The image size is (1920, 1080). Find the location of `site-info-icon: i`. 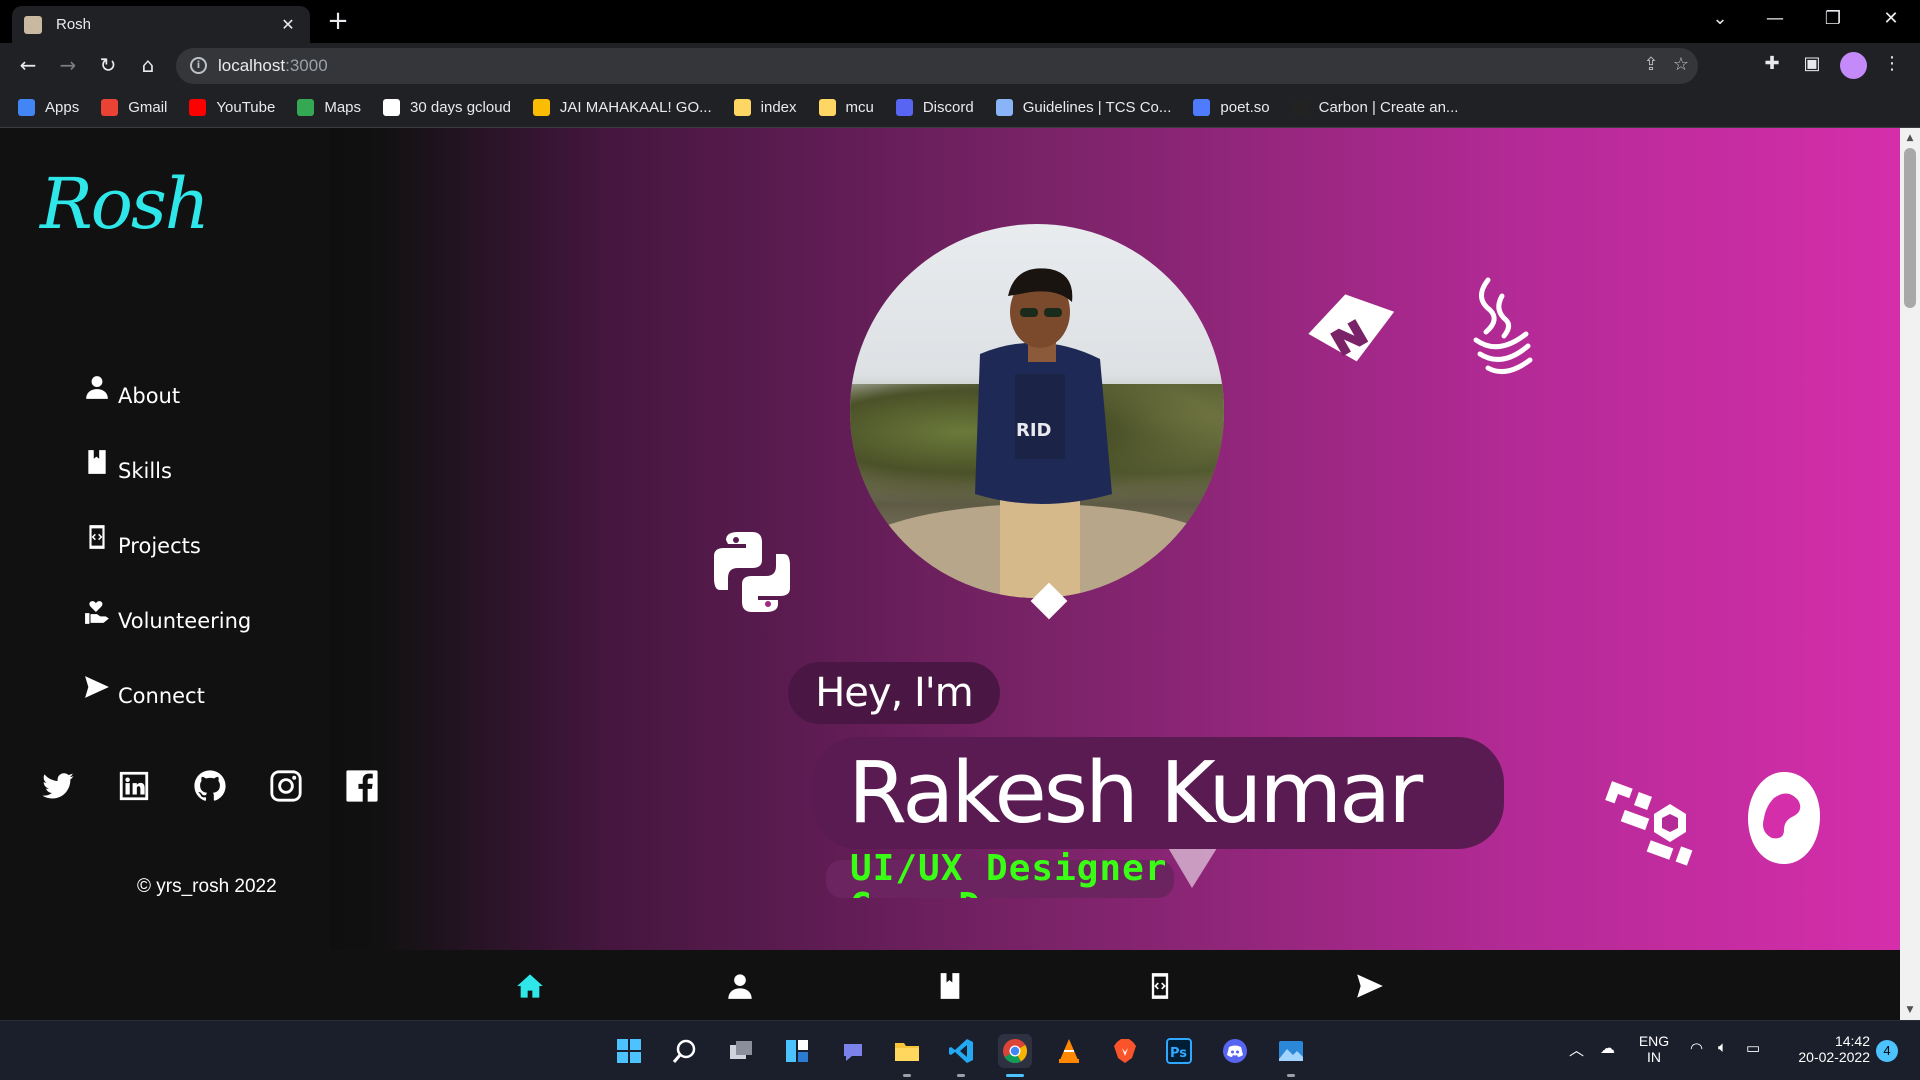

site-info-icon: i is located at coordinates (198, 65).